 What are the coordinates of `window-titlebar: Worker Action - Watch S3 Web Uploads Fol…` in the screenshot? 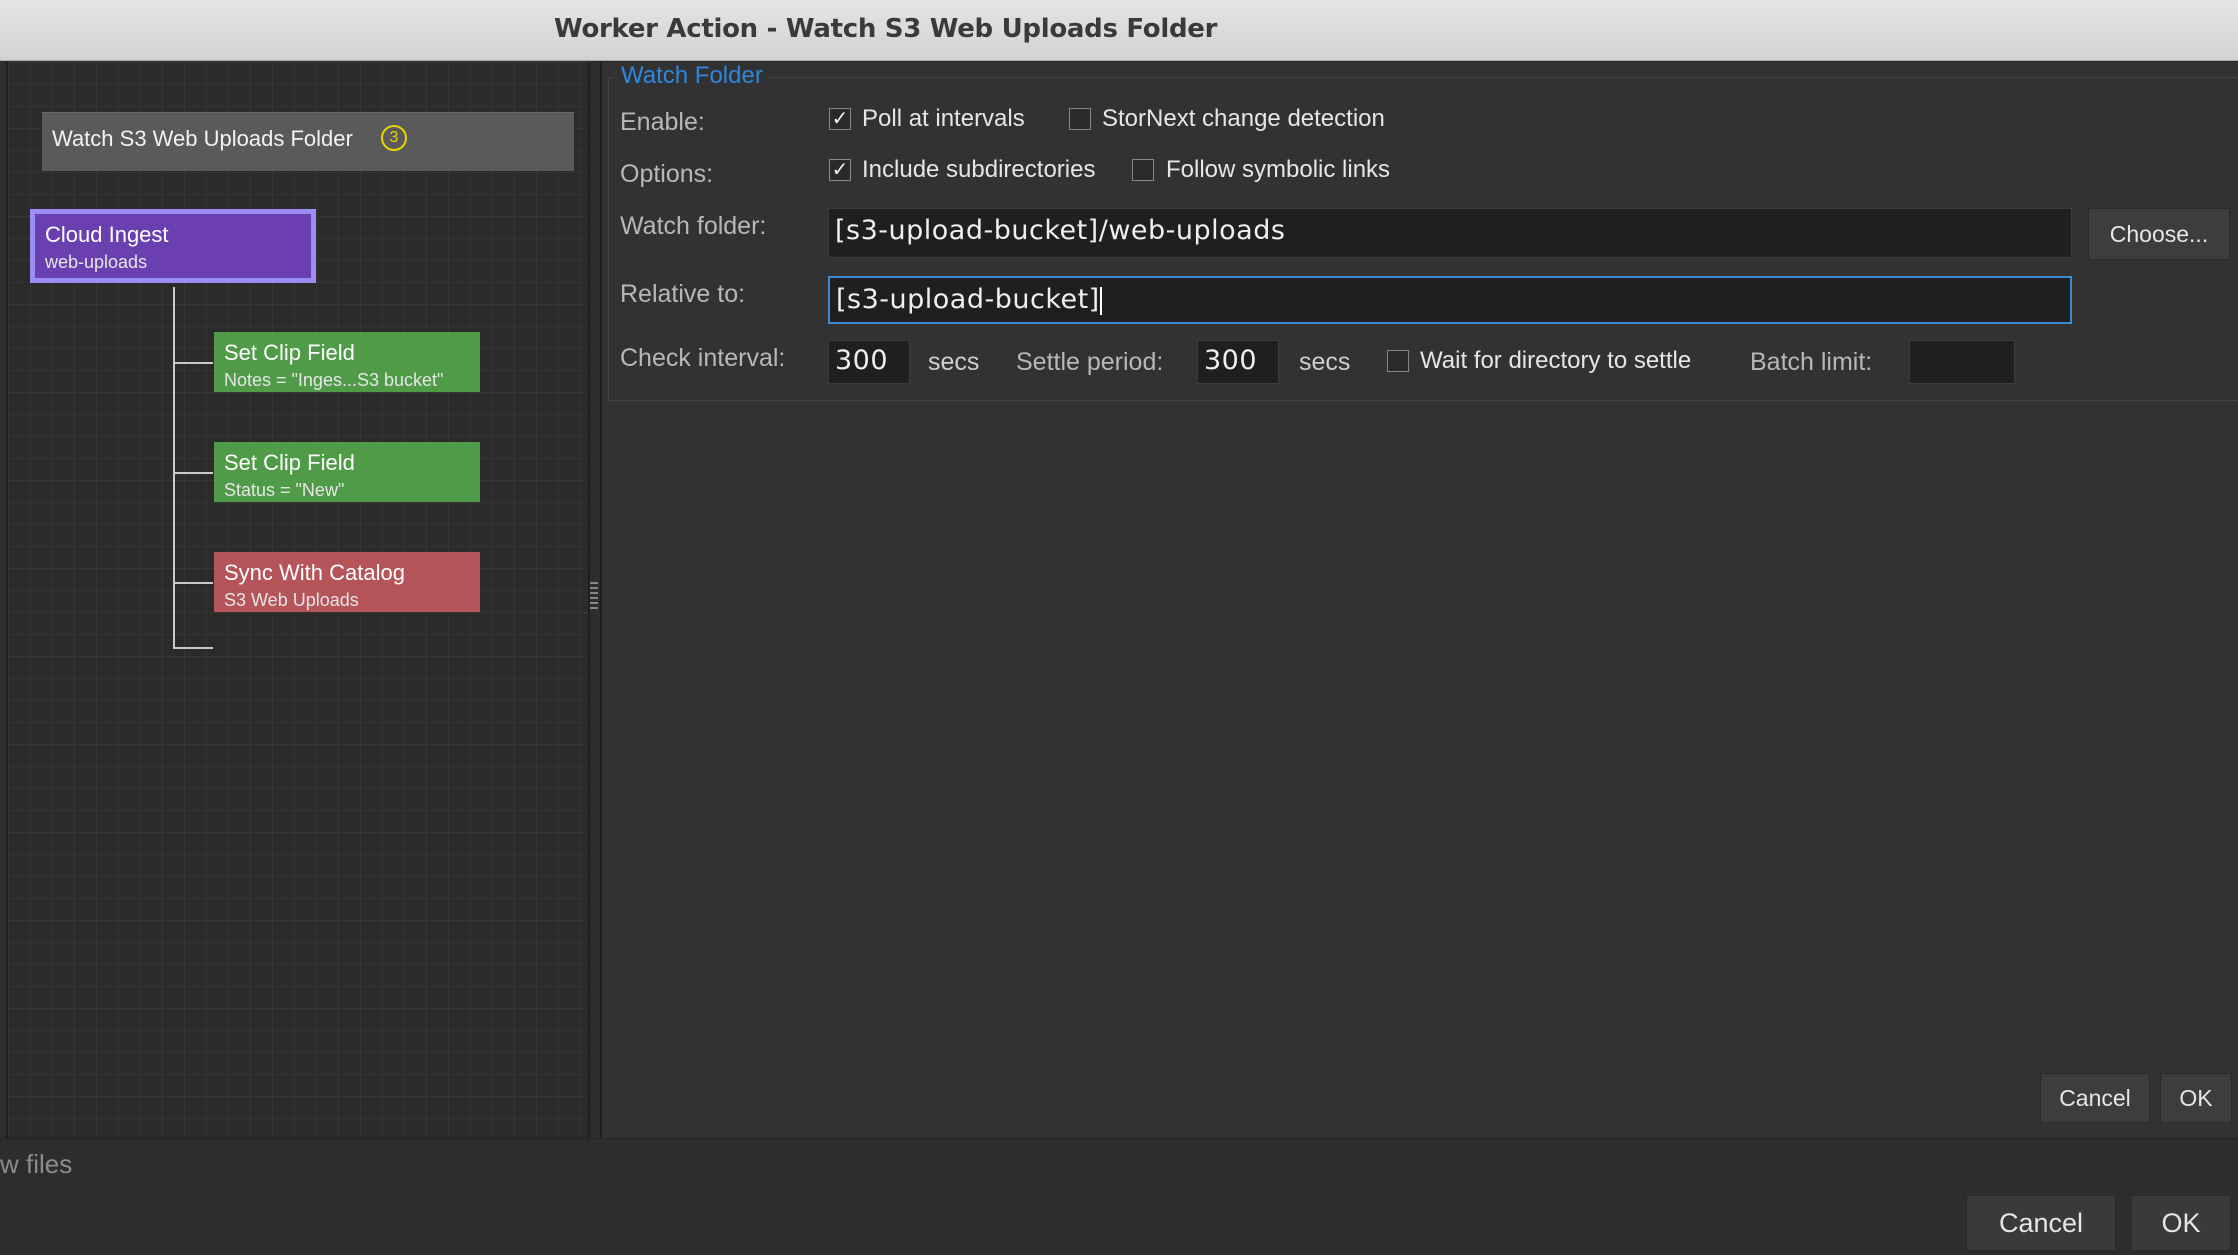 It's located at (1119, 30).